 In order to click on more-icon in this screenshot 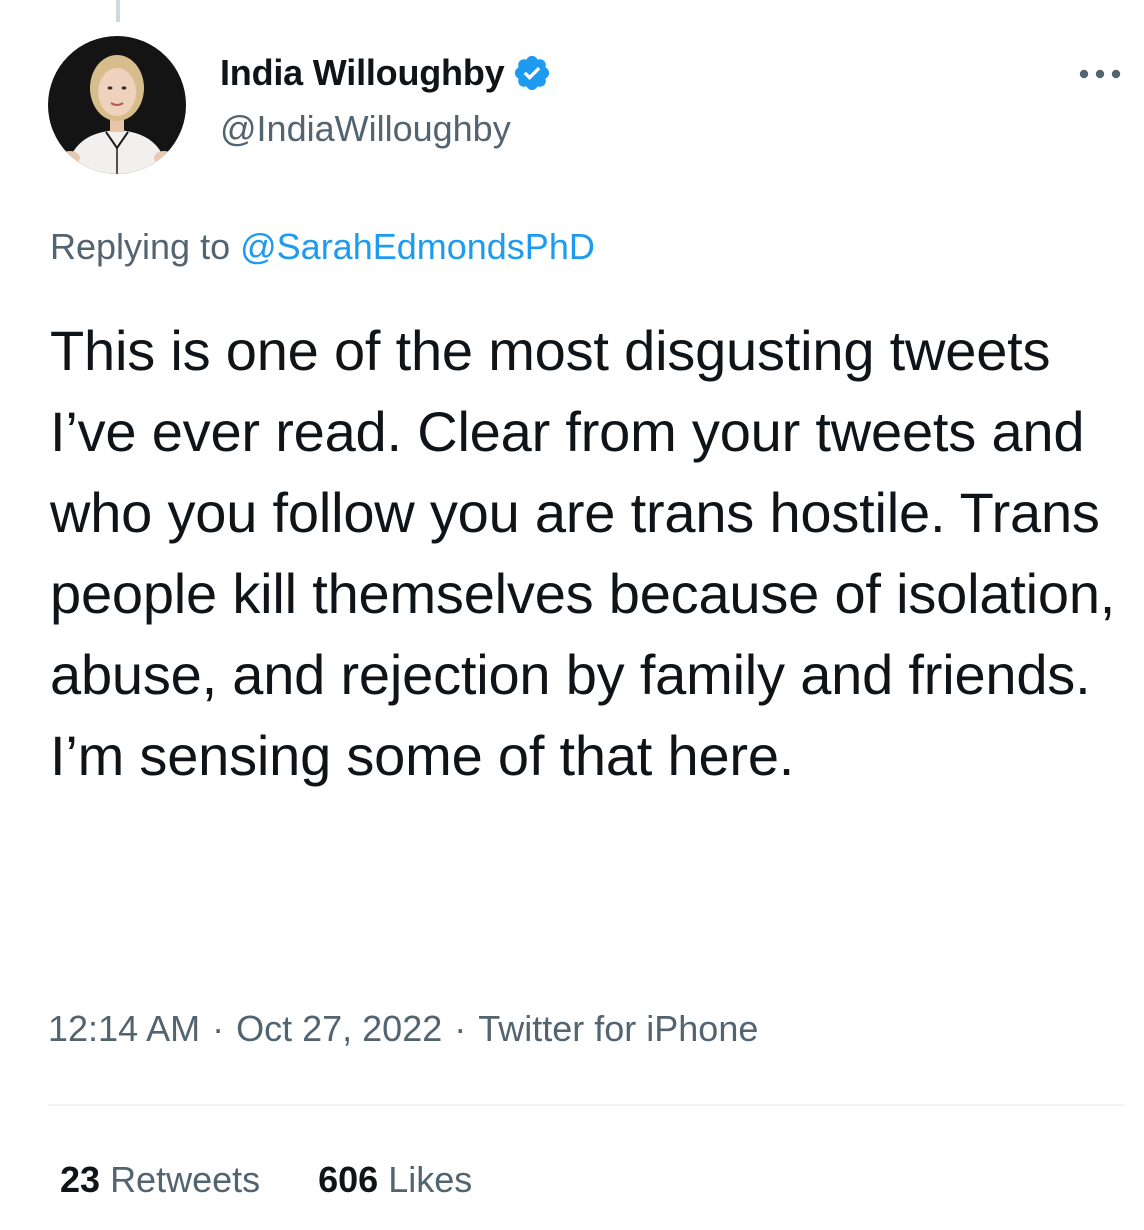, I will do `click(1100, 74)`.